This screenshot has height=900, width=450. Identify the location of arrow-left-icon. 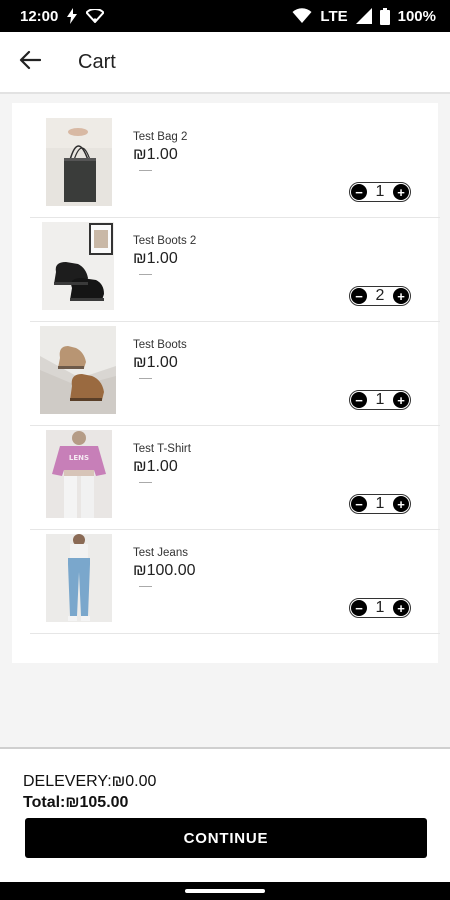
(30, 62).